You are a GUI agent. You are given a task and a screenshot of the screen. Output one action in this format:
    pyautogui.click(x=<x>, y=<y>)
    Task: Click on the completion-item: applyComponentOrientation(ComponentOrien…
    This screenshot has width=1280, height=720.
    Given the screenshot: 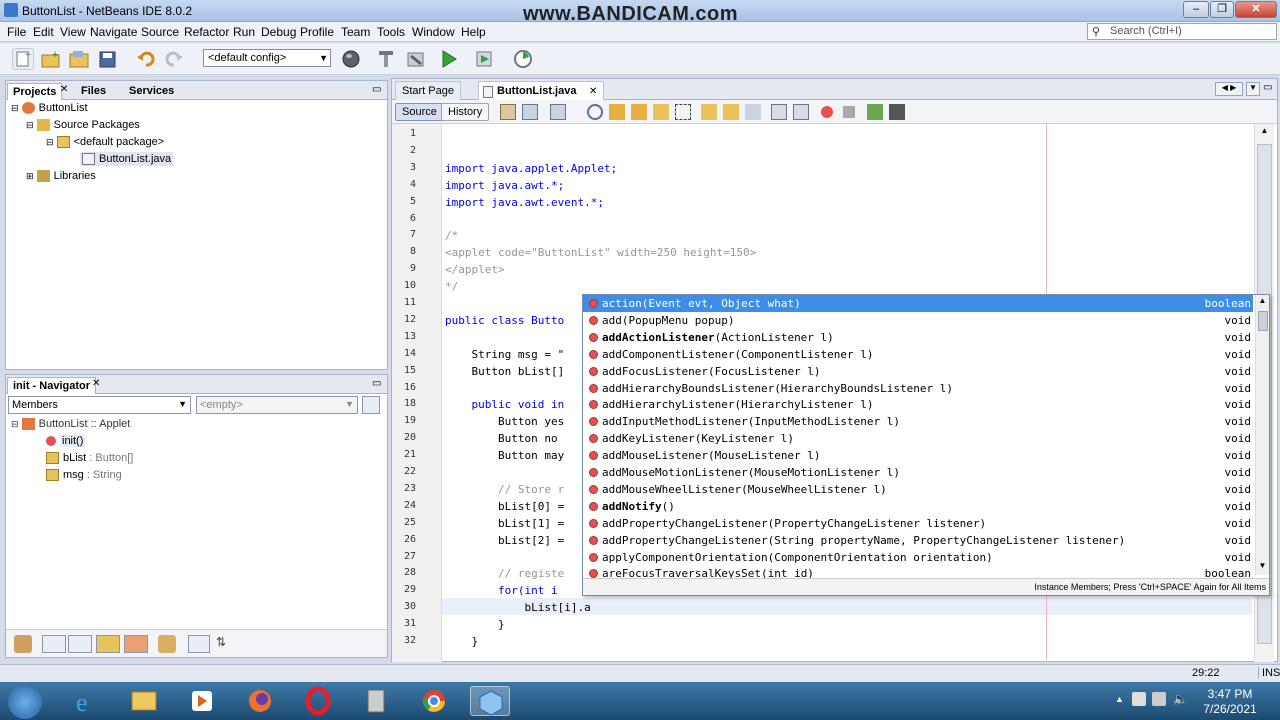 What is the action you would take?
    pyautogui.click(x=918, y=557)
    